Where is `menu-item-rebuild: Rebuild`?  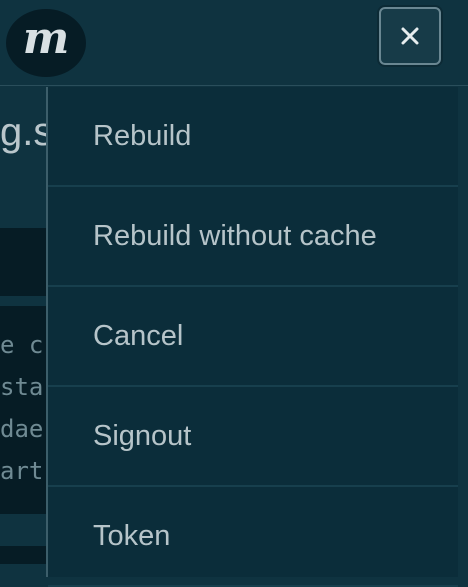 menu-item-rebuild: Rebuild is located at coordinates (253, 137).